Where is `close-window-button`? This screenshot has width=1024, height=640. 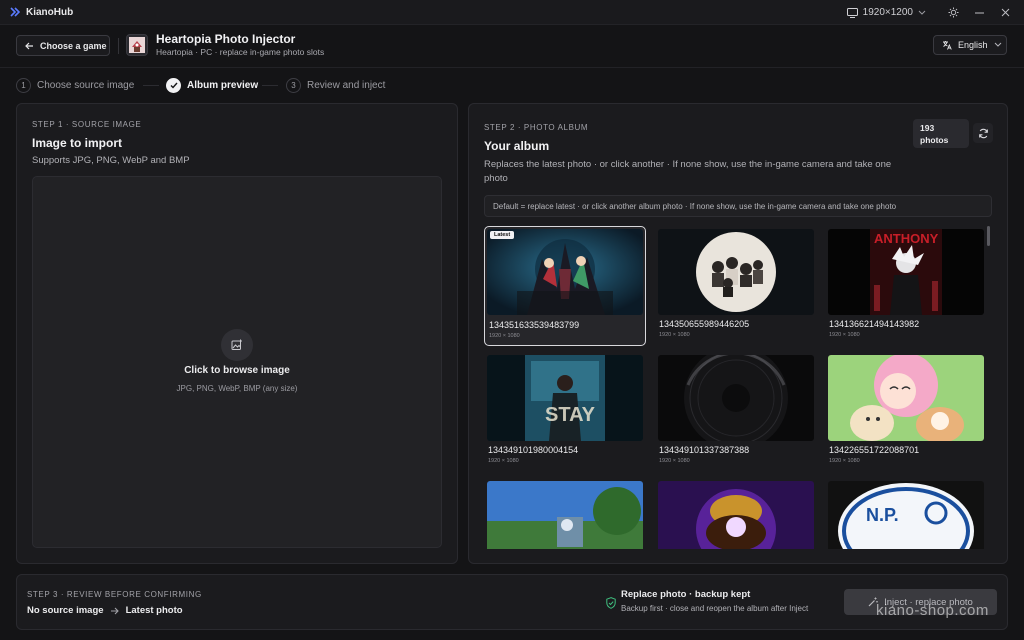
close-window-button is located at coordinates (1005, 12).